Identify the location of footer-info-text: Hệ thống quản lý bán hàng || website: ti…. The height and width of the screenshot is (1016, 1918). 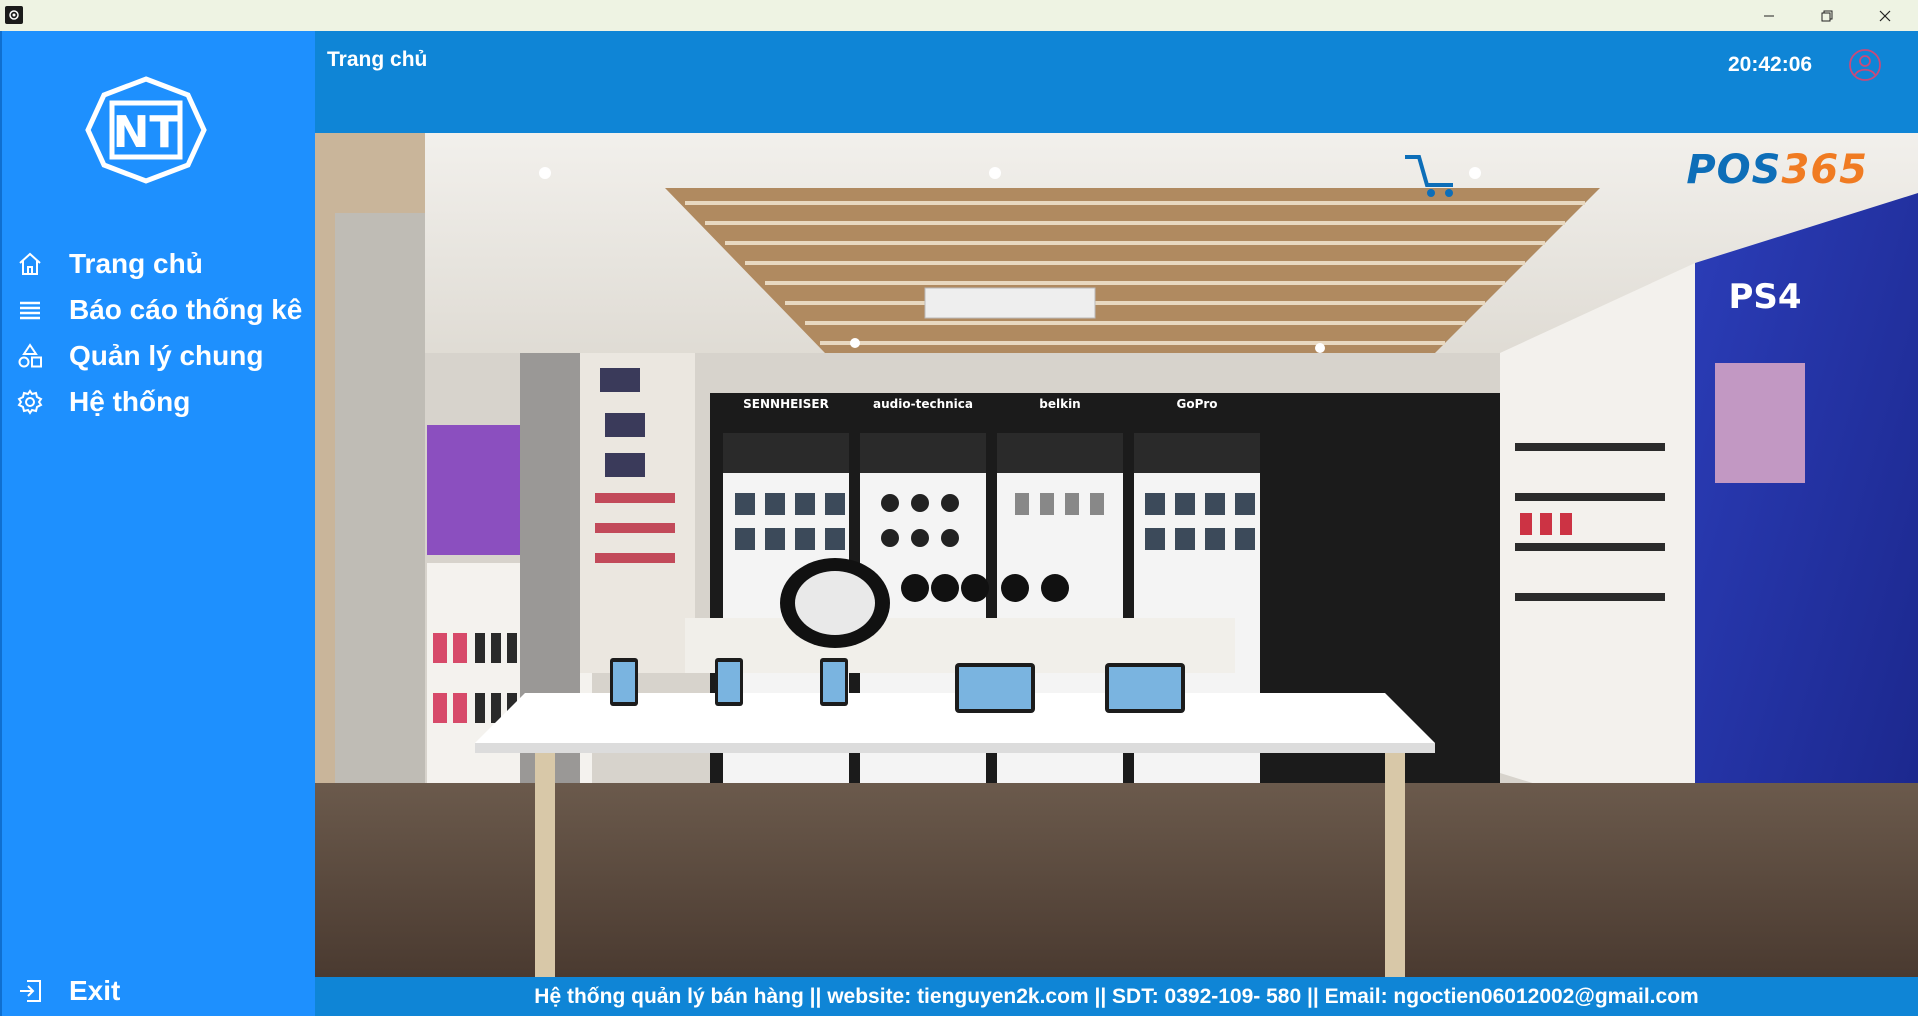
(1116, 996).